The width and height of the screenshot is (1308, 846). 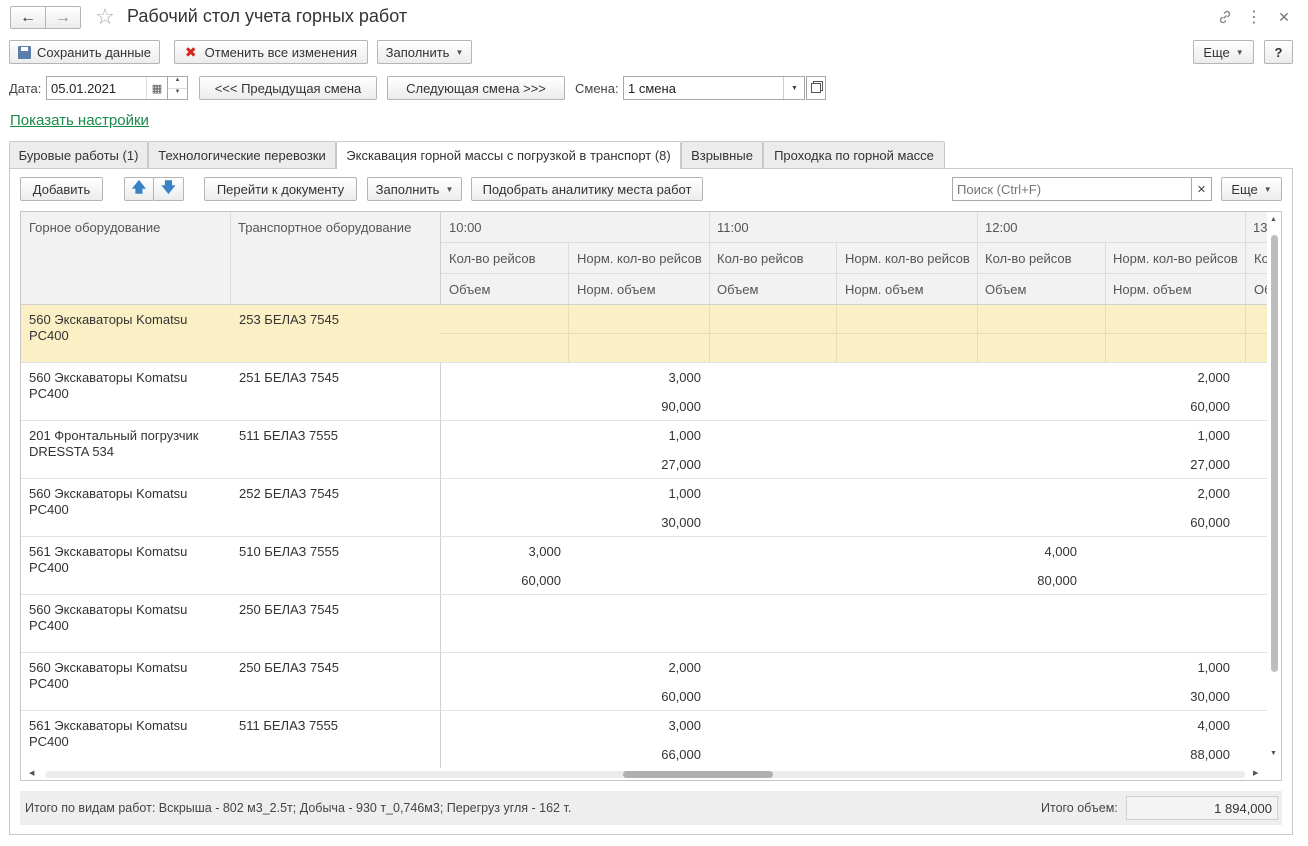 I want to click on next-shift-button: Следующая смена >>>, so click(x=476, y=88).